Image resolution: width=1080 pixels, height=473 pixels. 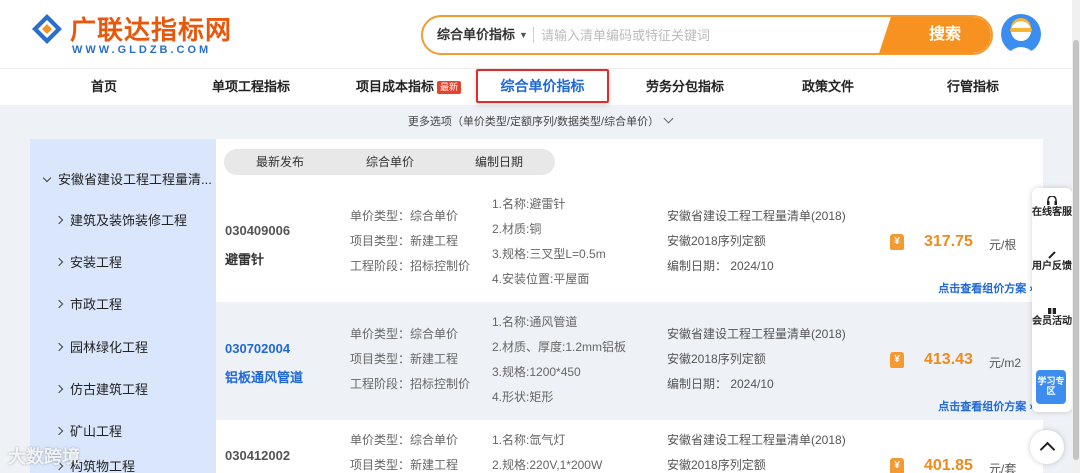 I want to click on chevron-down-icon, so click(x=668, y=118).